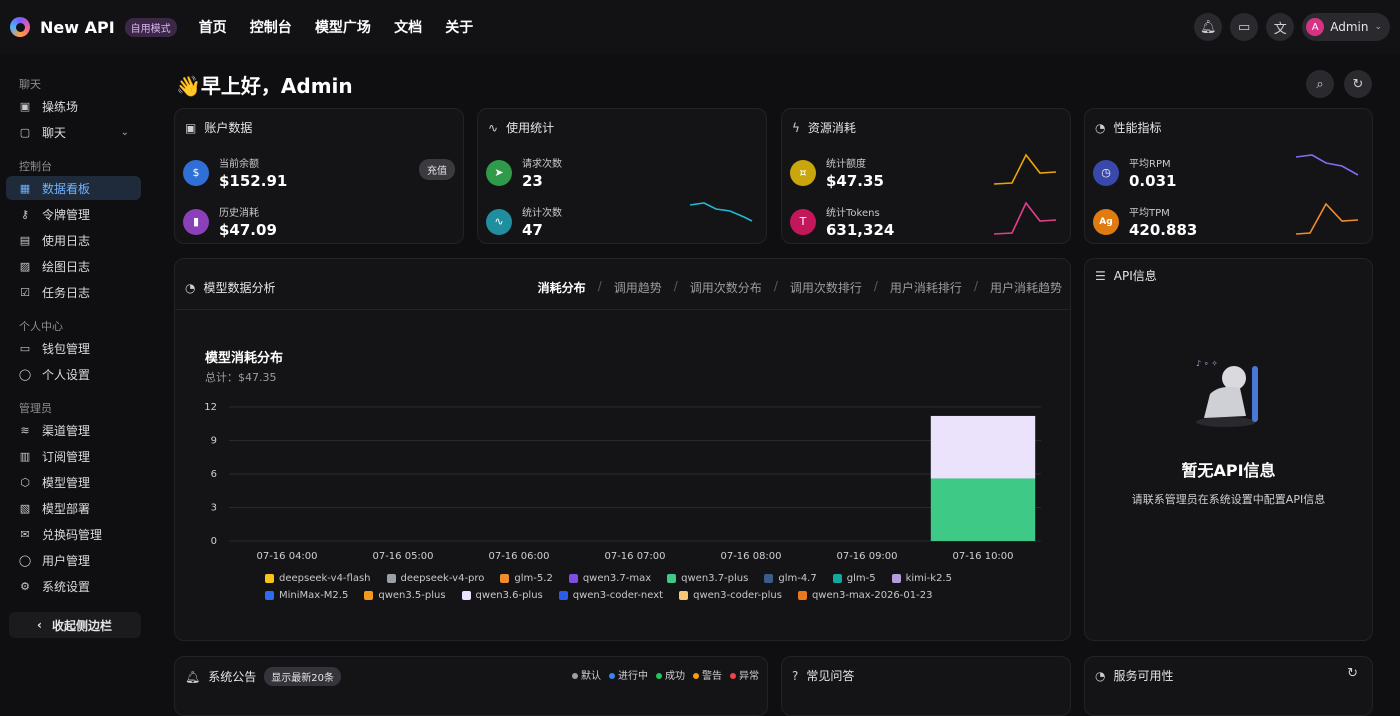 The width and height of the screenshot is (1400, 716). Describe the element at coordinates (73, 266) in the screenshot. I see `sidebar-item-image: ▨ 绘图日志` at that location.